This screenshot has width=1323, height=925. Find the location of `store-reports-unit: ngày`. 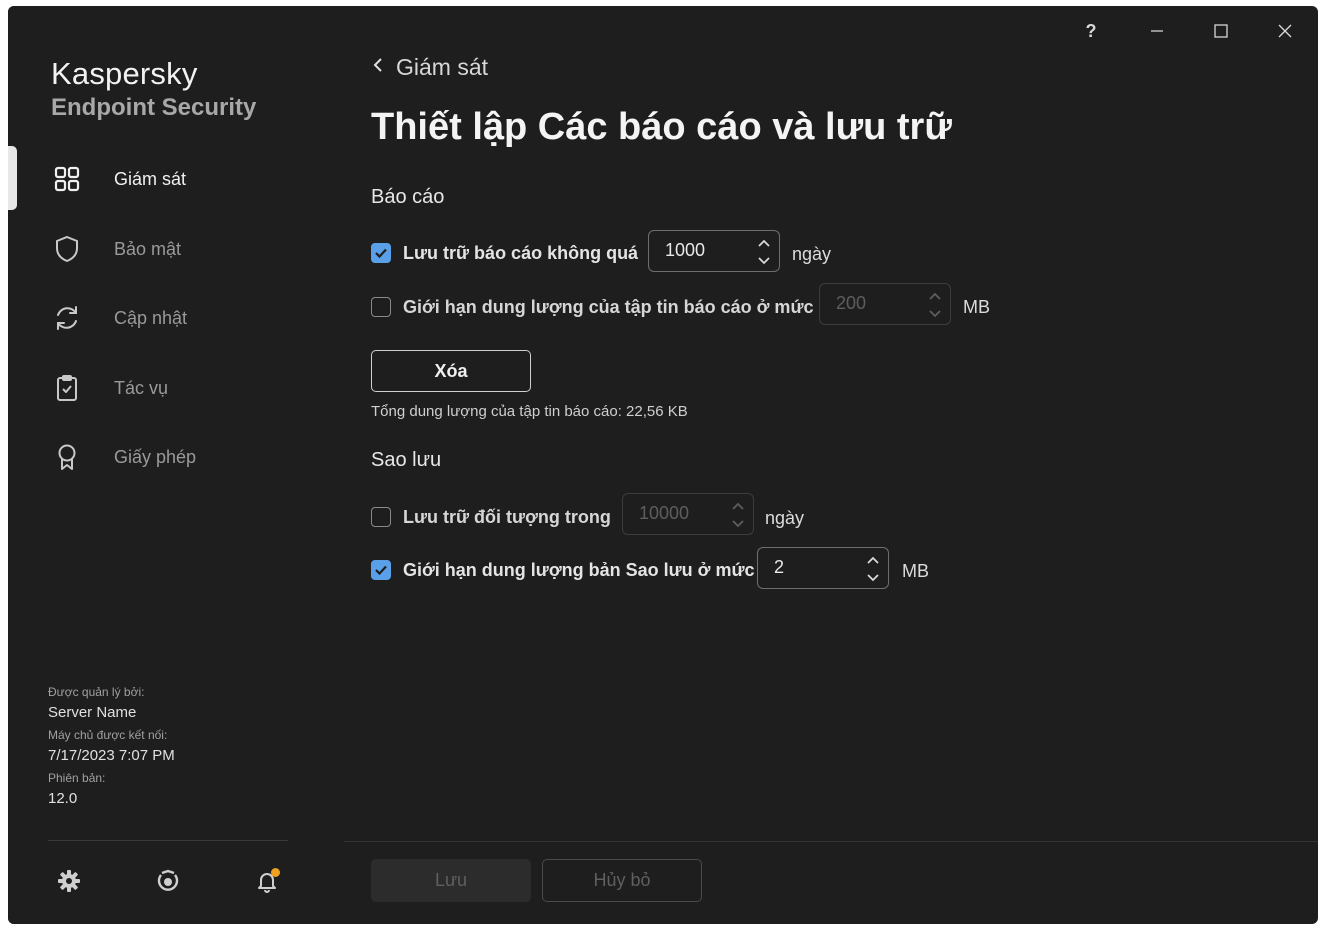

store-reports-unit: ngày is located at coordinates (812, 254).